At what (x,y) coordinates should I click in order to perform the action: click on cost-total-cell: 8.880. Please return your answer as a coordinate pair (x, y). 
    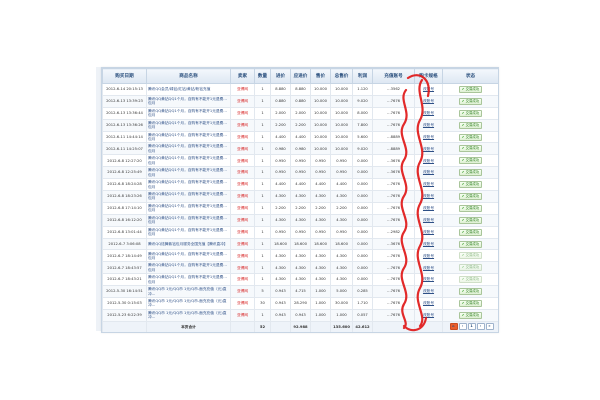
    Looking at the image, I should click on (300, 89).